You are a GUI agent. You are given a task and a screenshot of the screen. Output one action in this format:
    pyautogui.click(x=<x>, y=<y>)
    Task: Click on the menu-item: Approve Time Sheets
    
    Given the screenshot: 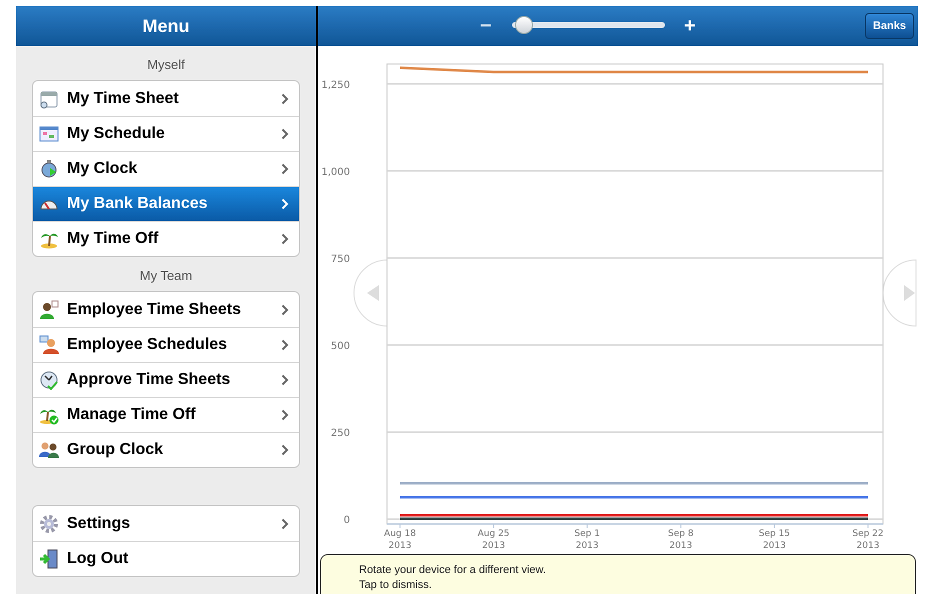 What is the action you would take?
    pyautogui.click(x=166, y=379)
    